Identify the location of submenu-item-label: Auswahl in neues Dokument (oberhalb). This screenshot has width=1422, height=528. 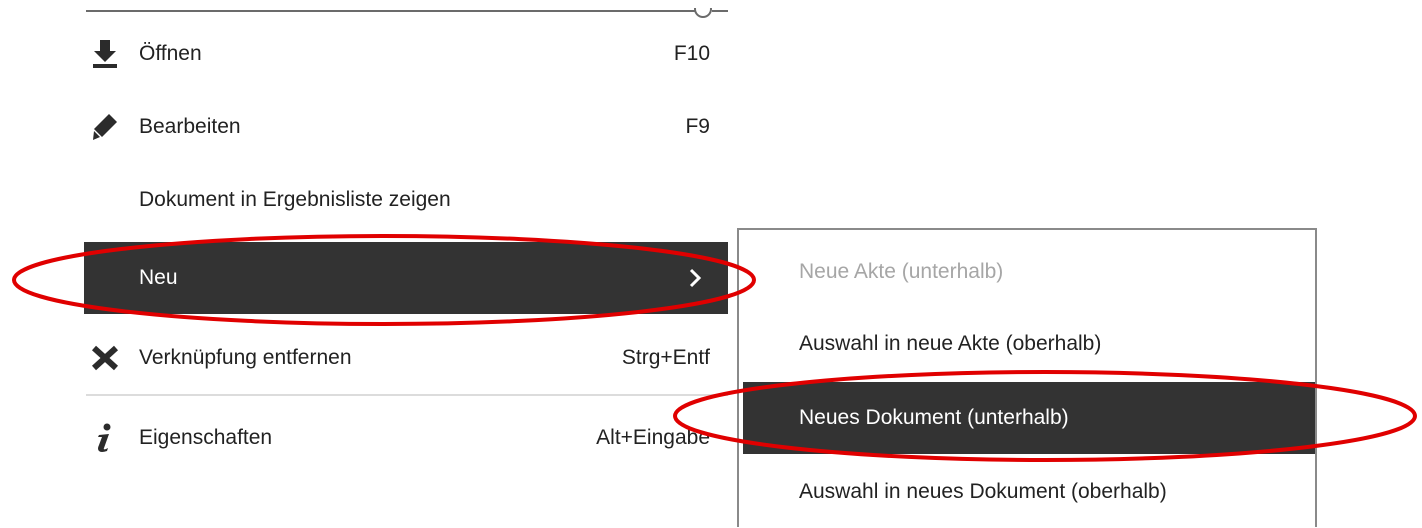
(983, 491).